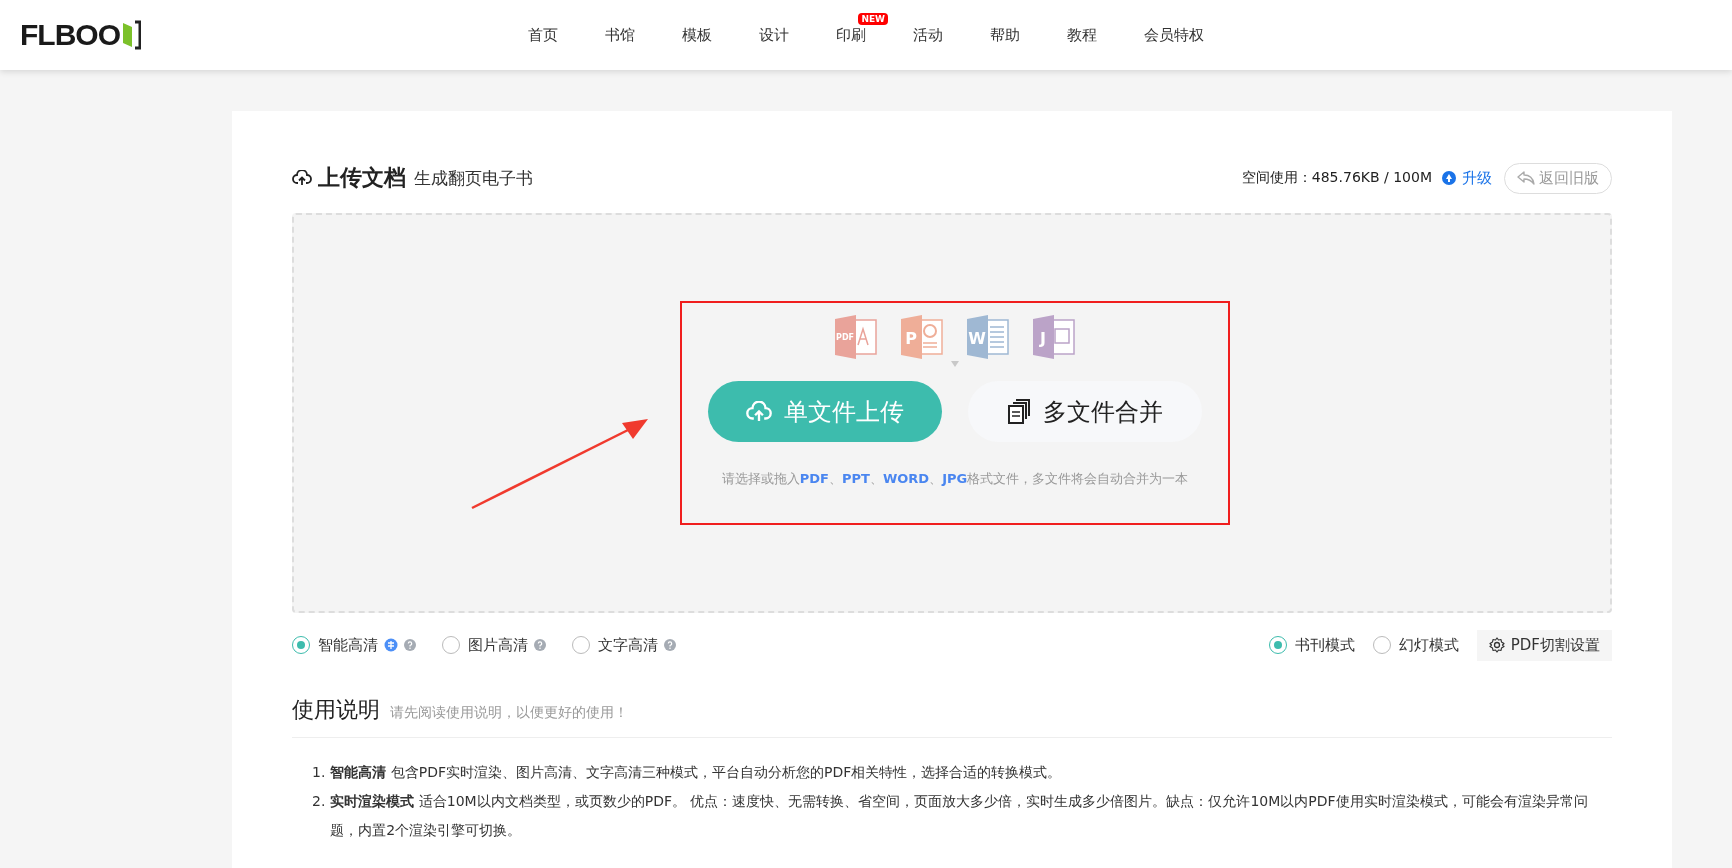  Describe the element at coordinates (851, 35) in the screenshot. I see `nav-link: 印刷` at that location.